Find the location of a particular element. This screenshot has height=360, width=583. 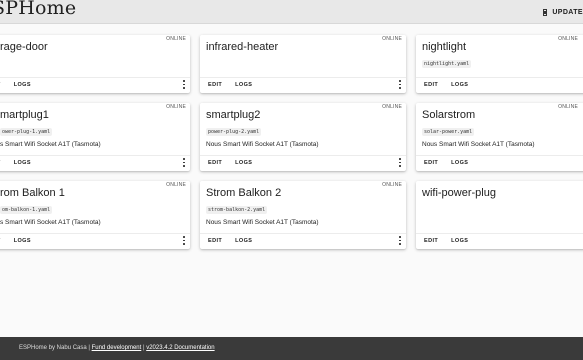

device-name: Solarstrom is located at coordinates (449, 115).